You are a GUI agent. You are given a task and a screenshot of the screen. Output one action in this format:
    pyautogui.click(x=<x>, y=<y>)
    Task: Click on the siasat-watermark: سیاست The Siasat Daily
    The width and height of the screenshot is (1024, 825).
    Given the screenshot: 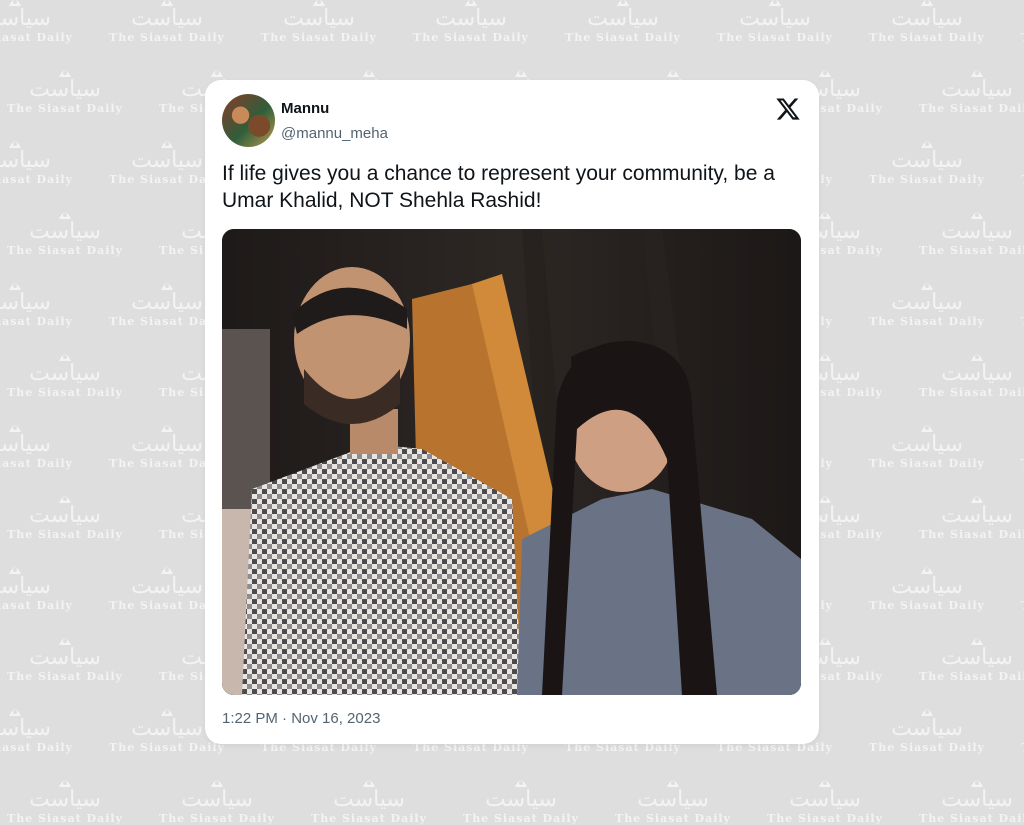 What is the action you would take?
    pyautogui.click(x=1014, y=587)
    